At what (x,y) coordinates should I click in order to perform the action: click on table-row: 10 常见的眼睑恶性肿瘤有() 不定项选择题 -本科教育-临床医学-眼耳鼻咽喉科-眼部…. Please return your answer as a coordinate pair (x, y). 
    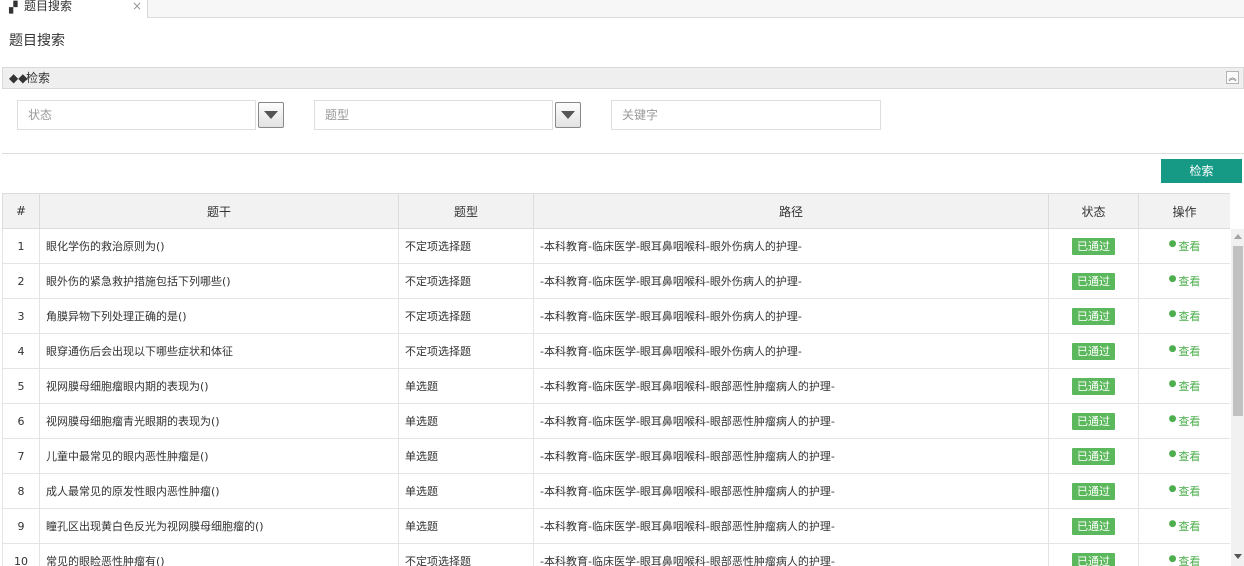
    Looking at the image, I should click on (616, 554).